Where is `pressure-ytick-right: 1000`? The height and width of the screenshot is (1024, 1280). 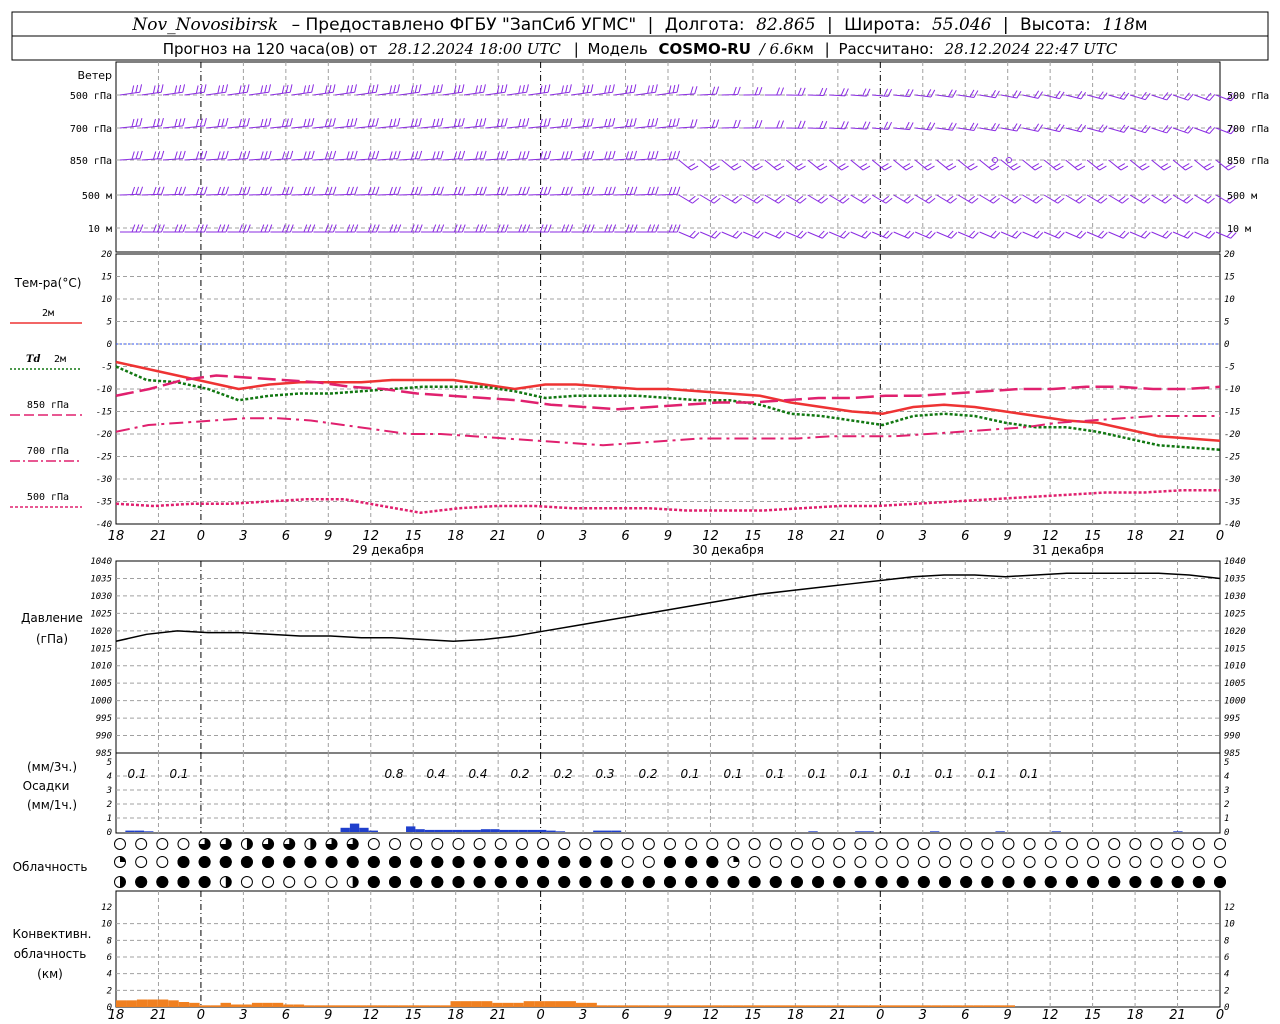
pressure-ytick-right: 1000 is located at coordinates (1235, 702).